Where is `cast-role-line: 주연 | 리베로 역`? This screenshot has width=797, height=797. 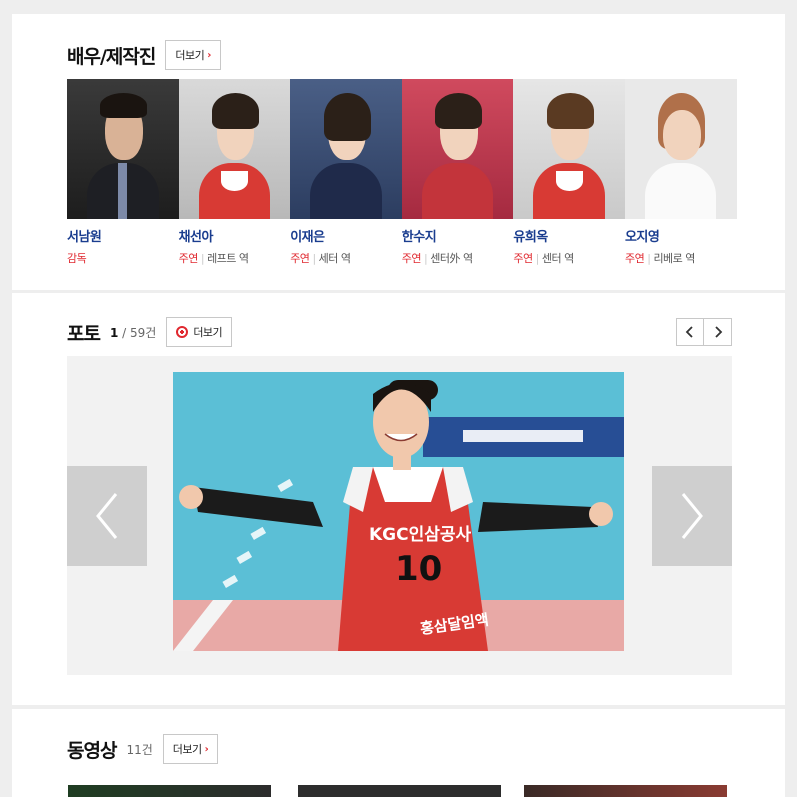
cast-role-line: 주연 | 리베로 역 is located at coordinates (681, 258).